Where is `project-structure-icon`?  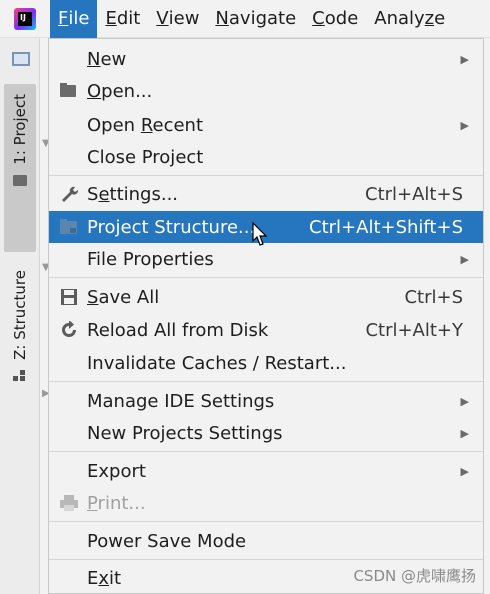
project-structure-icon is located at coordinates (69, 227).